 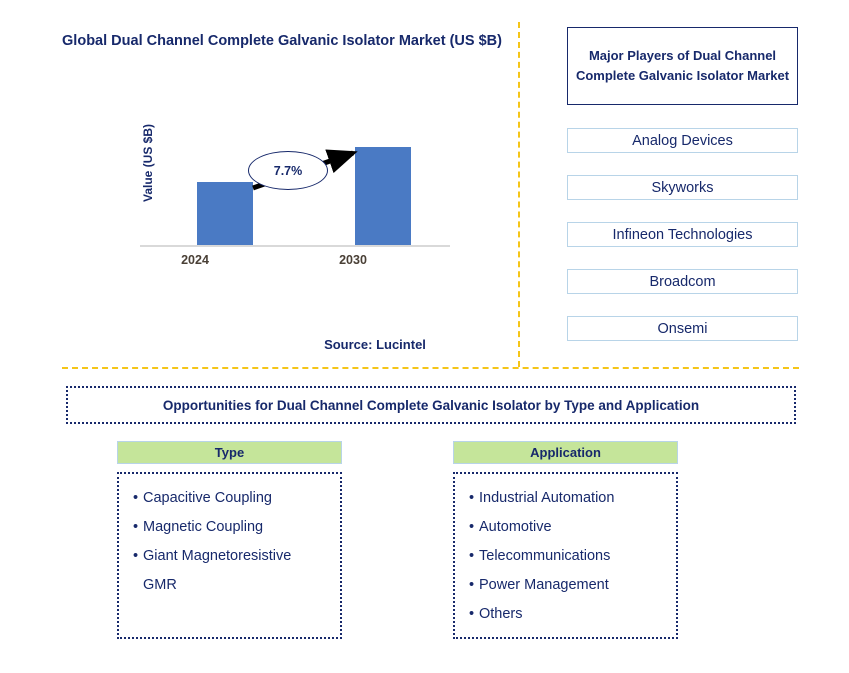 What do you see at coordinates (217, 556) in the screenshot?
I see `list-item-label: Giant Magnetoresistive` at bounding box center [217, 556].